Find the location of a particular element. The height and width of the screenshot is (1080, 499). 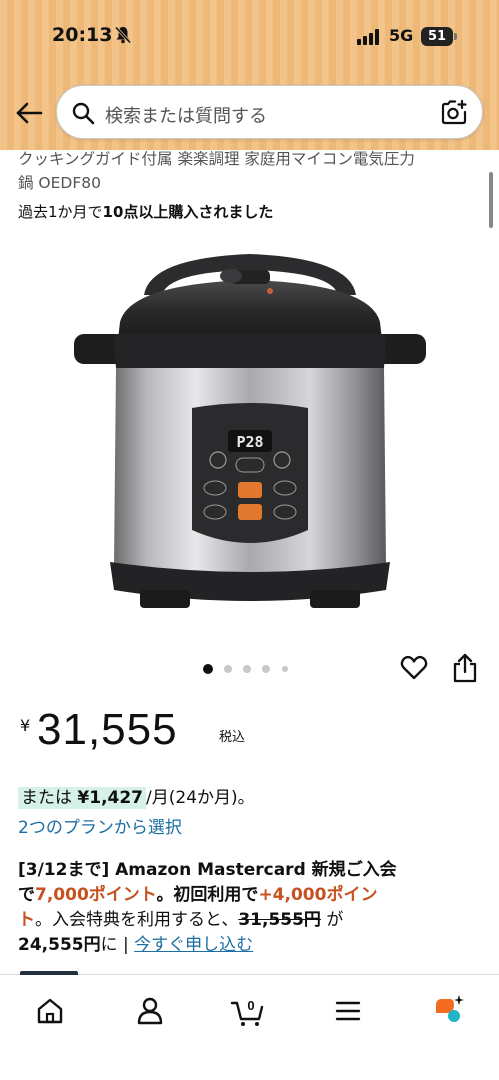

installment-amount: ¥1,427 is located at coordinates (110, 798).